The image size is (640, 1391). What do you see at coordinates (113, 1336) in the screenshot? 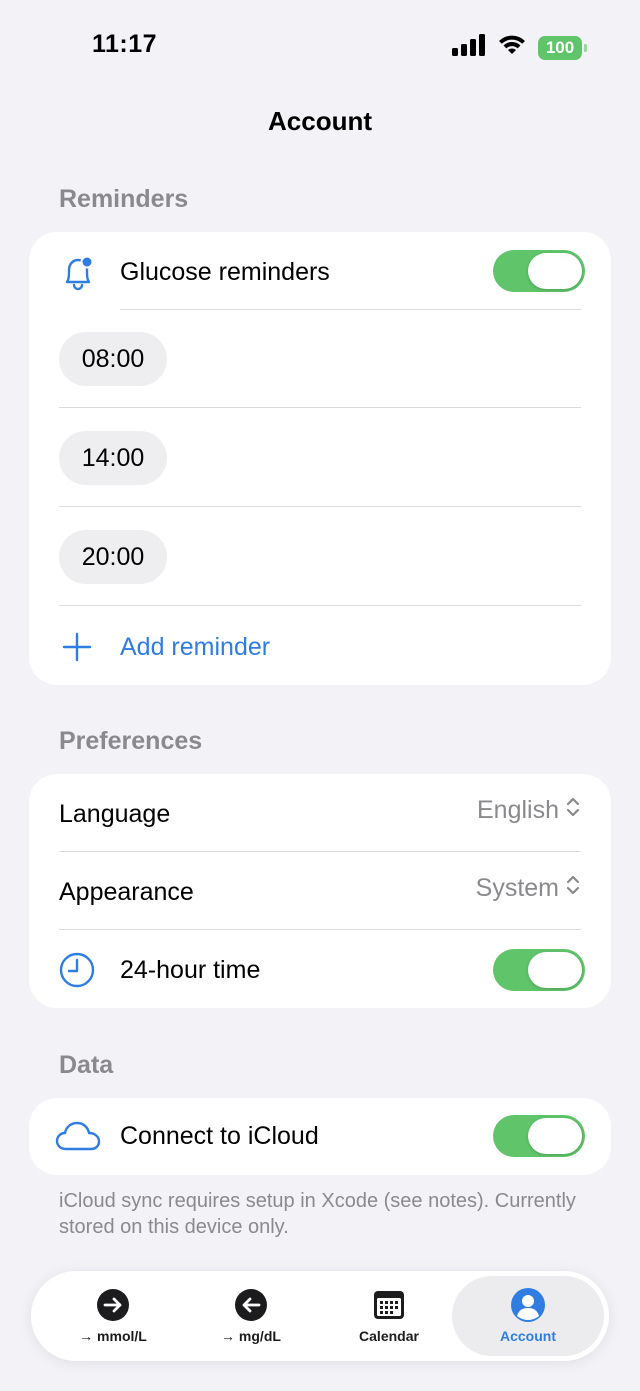
I see `tab-label: → mmol/L` at bounding box center [113, 1336].